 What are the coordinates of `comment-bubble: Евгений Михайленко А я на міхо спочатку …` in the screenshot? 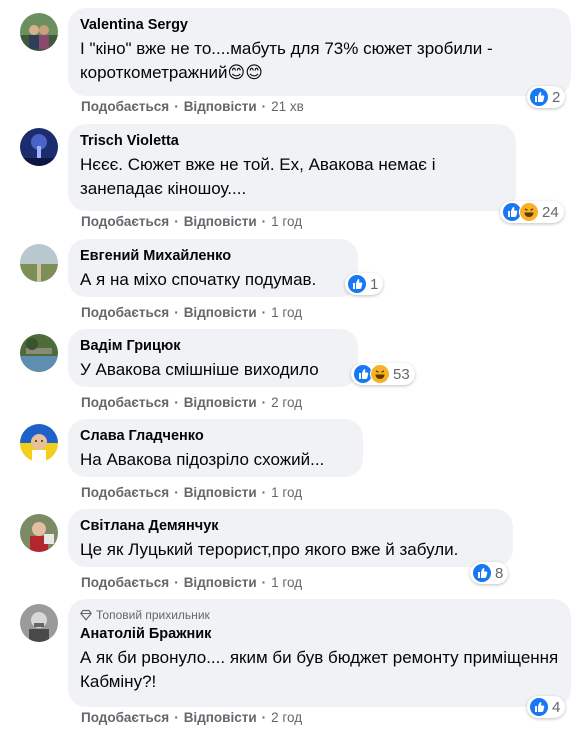 It's located at (213, 268).